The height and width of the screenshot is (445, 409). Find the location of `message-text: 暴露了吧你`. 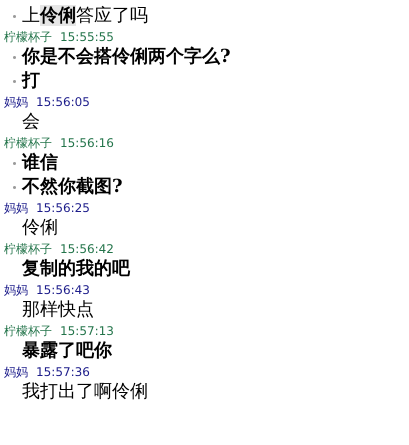

message-text: 暴露了吧你 is located at coordinates (67, 351).